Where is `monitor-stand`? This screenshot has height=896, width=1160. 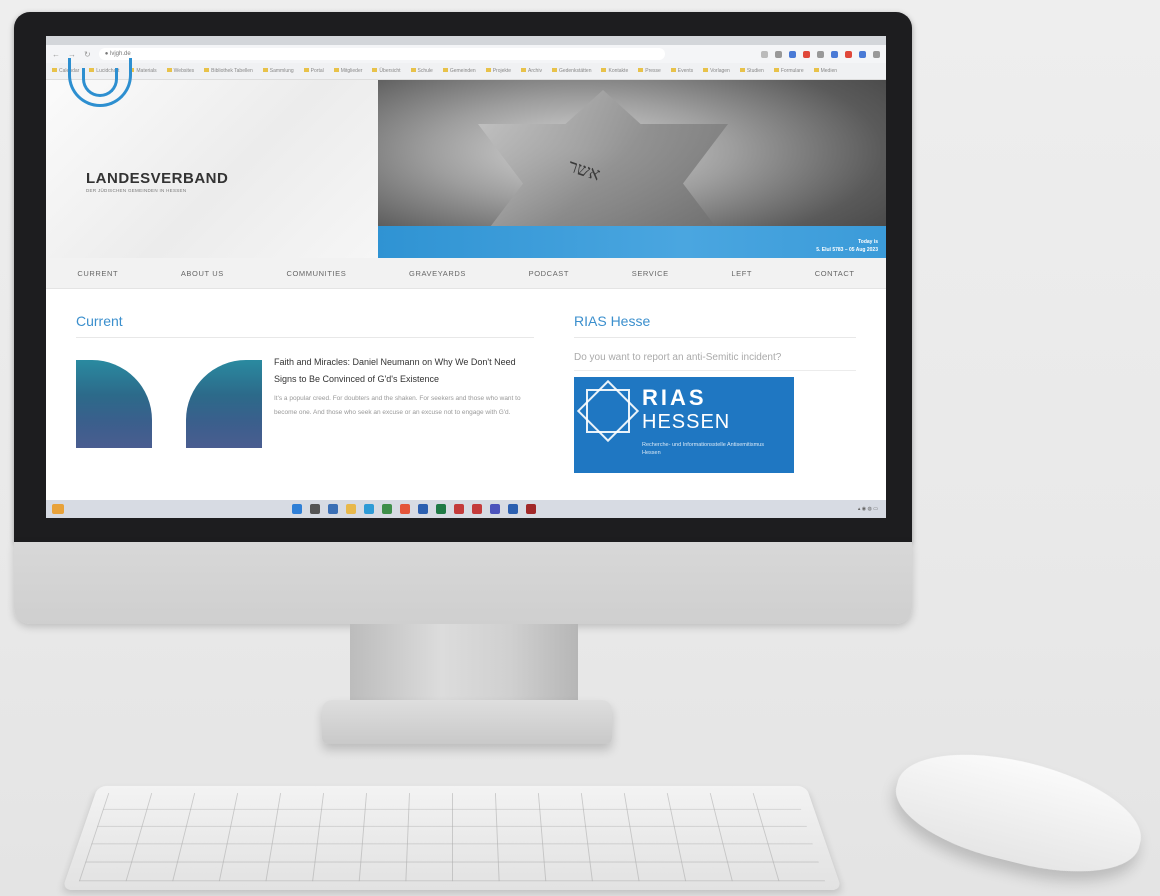
monitor-stand is located at coordinates (464, 668).